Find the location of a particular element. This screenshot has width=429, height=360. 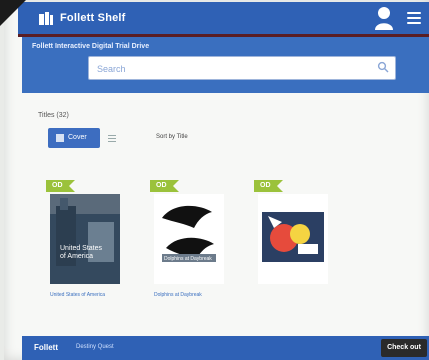

cover-view-button: Cover is located at coordinates (74, 138).